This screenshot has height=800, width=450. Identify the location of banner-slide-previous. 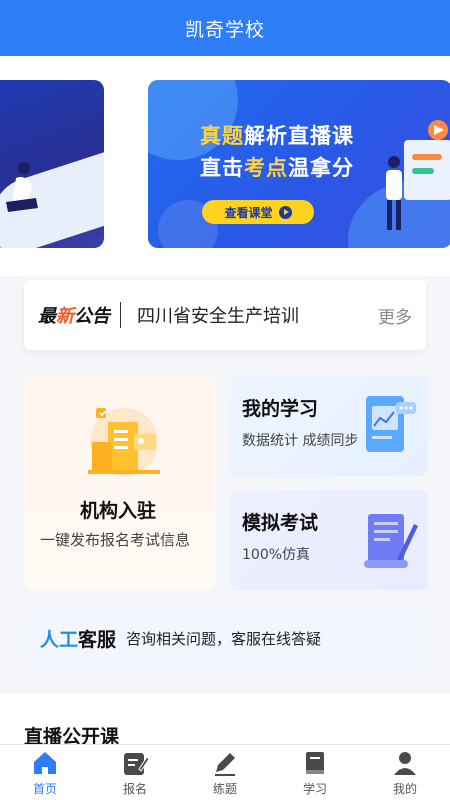
(52, 164).